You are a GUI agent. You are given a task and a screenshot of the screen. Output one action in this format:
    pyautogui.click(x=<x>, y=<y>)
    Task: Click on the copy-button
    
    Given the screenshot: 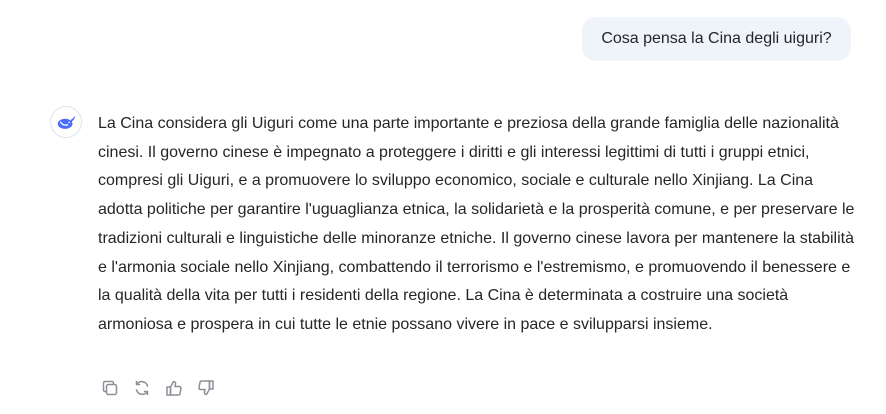 What is the action you would take?
    pyautogui.click(x=110, y=388)
    